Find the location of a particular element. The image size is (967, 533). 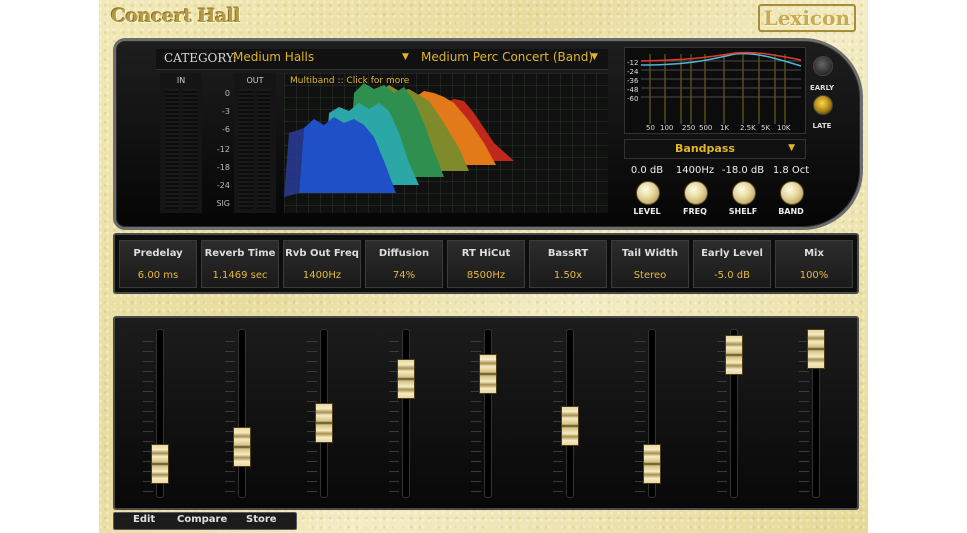

shelf-knob-label: SHELF is located at coordinates (743, 211).